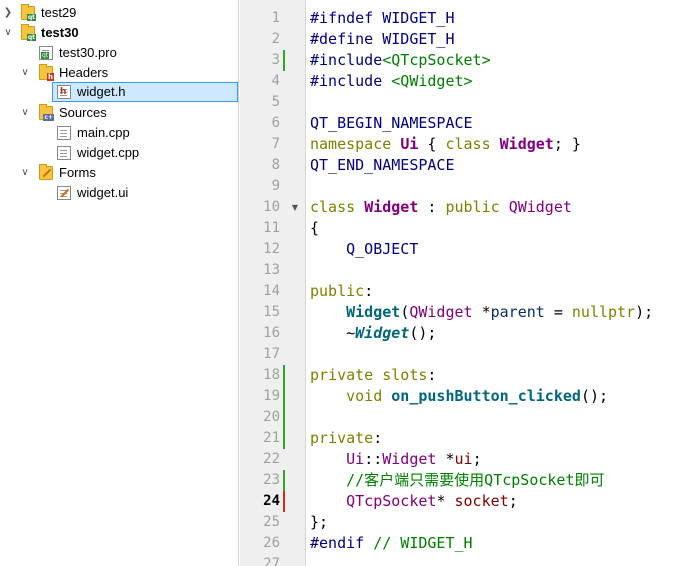 Image resolution: width=696 pixels, height=566 pixels. What do you see at coordinates (558, 312) in the screenshot?
I see `code-token: =` at bounding box center [558, 312].